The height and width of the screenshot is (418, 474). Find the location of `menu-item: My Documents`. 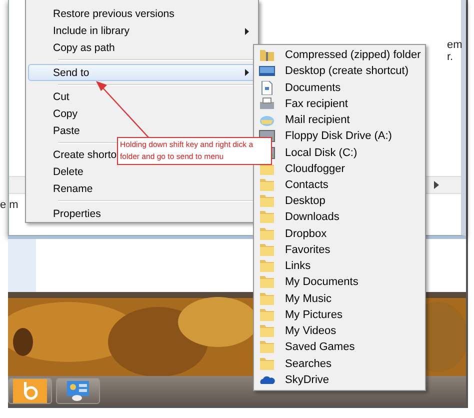

menu-item: My Documents is located at coordinates (339, 282).